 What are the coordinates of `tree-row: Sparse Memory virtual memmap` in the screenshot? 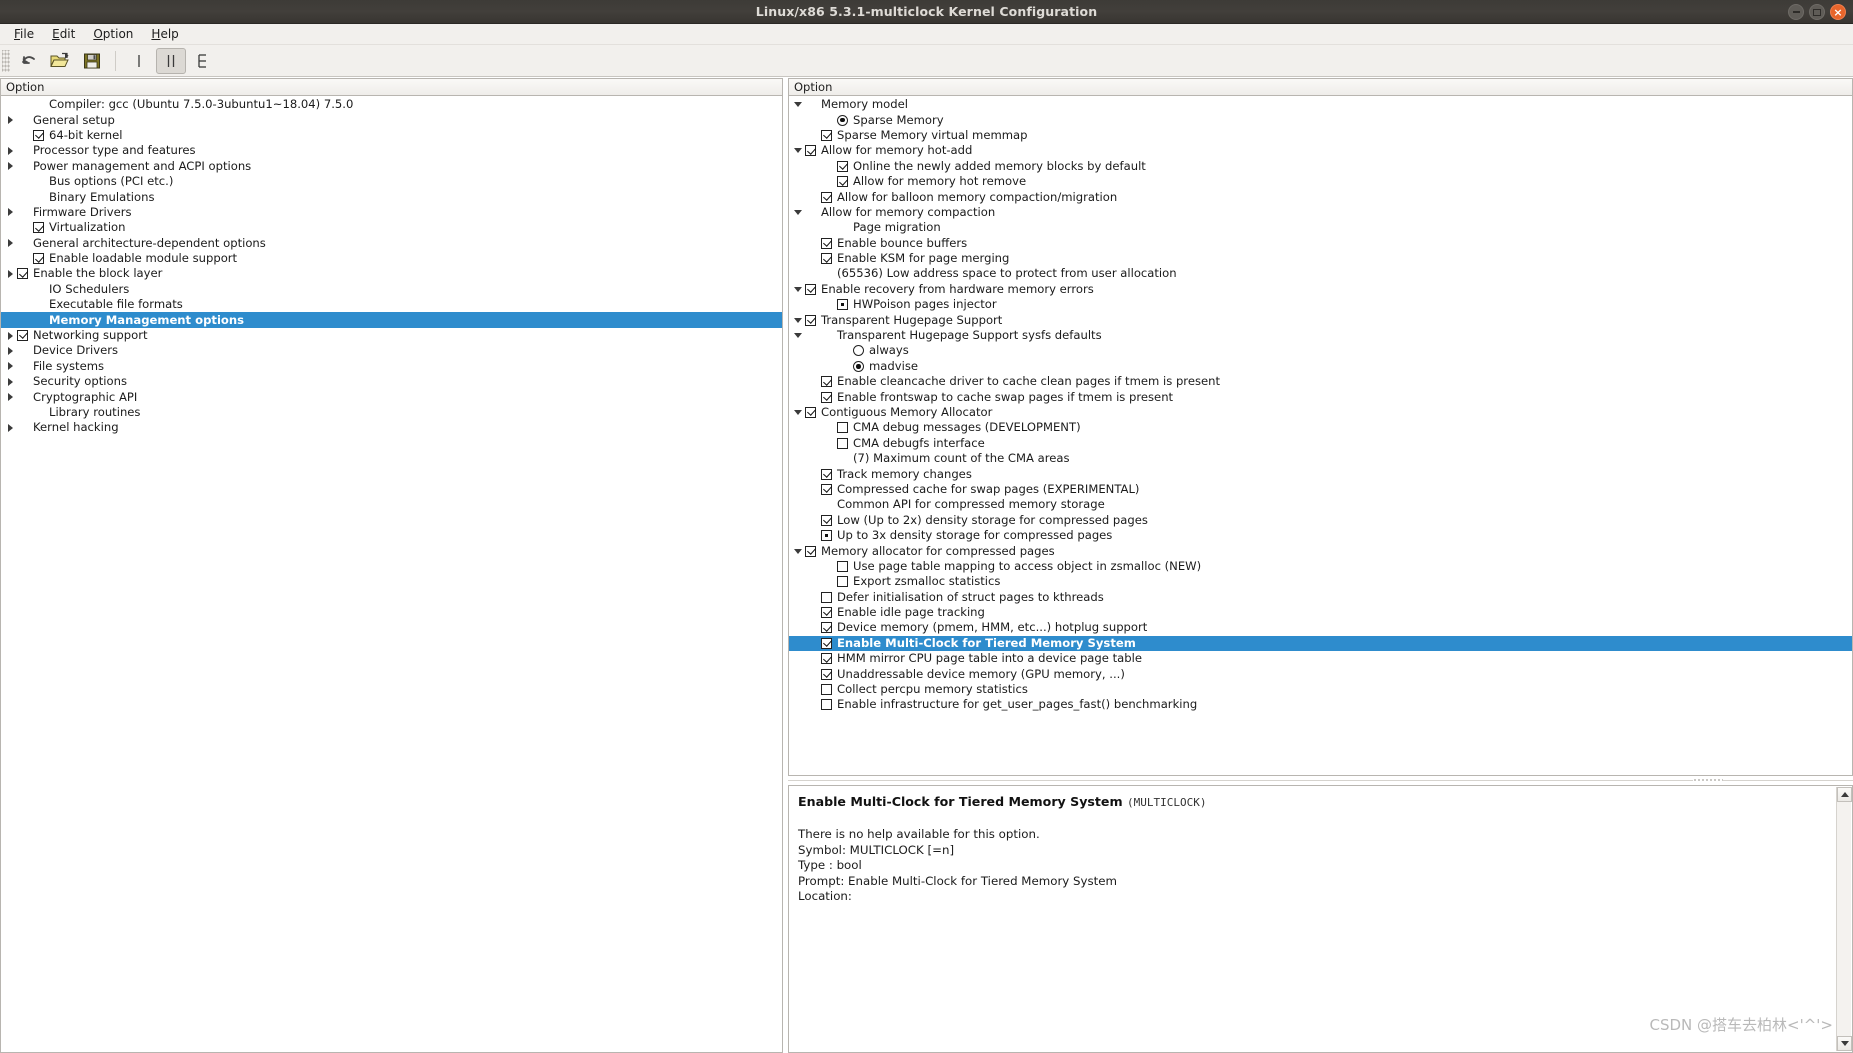 It's located at (1320, 135).